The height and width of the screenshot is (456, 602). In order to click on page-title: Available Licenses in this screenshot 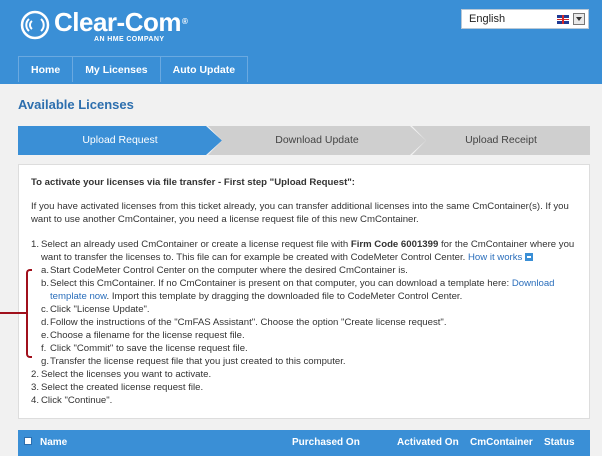, I will do `click(76, 104)`.